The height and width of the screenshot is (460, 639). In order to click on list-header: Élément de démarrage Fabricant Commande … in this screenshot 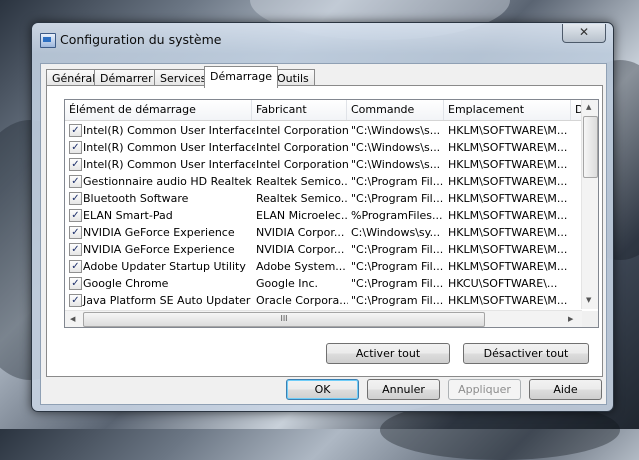, I will do `click(325, 110)`.